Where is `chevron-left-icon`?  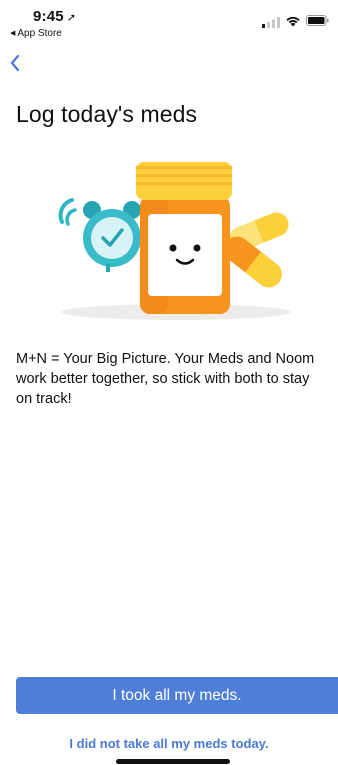
chevron-left-icon is located at coordinates (15, 63).